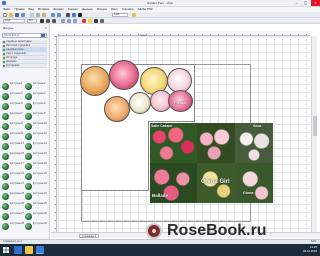 The width and height of the screenshot is (320, 256). What do you see at coordinates (36, 86) in the screenshot?
I see `shape-item: Куст розы 2` at bounding box center [36, 86].